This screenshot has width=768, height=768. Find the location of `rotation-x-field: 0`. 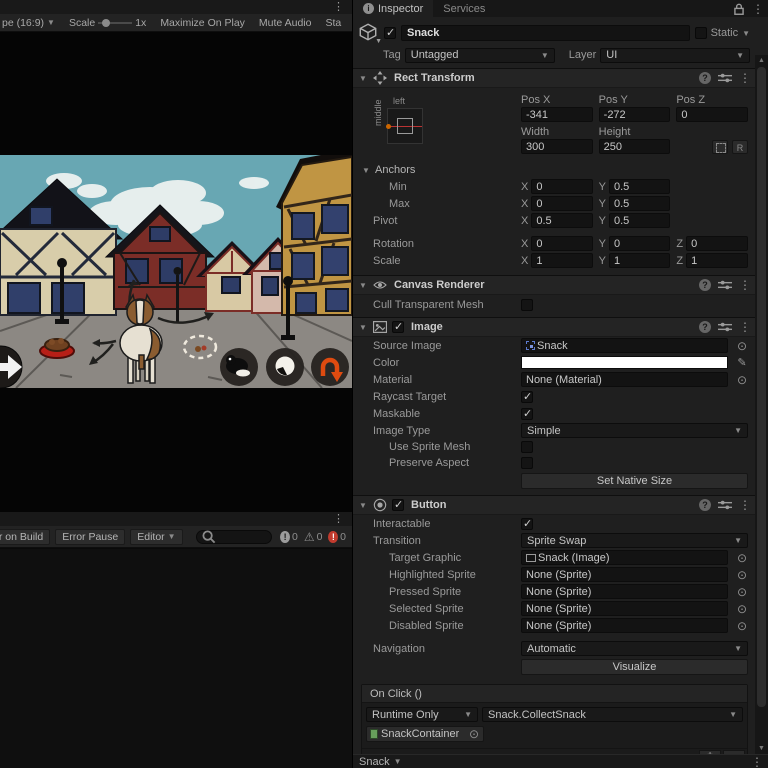

rotation-x-field: 0 is located at coordinates (562, 243).